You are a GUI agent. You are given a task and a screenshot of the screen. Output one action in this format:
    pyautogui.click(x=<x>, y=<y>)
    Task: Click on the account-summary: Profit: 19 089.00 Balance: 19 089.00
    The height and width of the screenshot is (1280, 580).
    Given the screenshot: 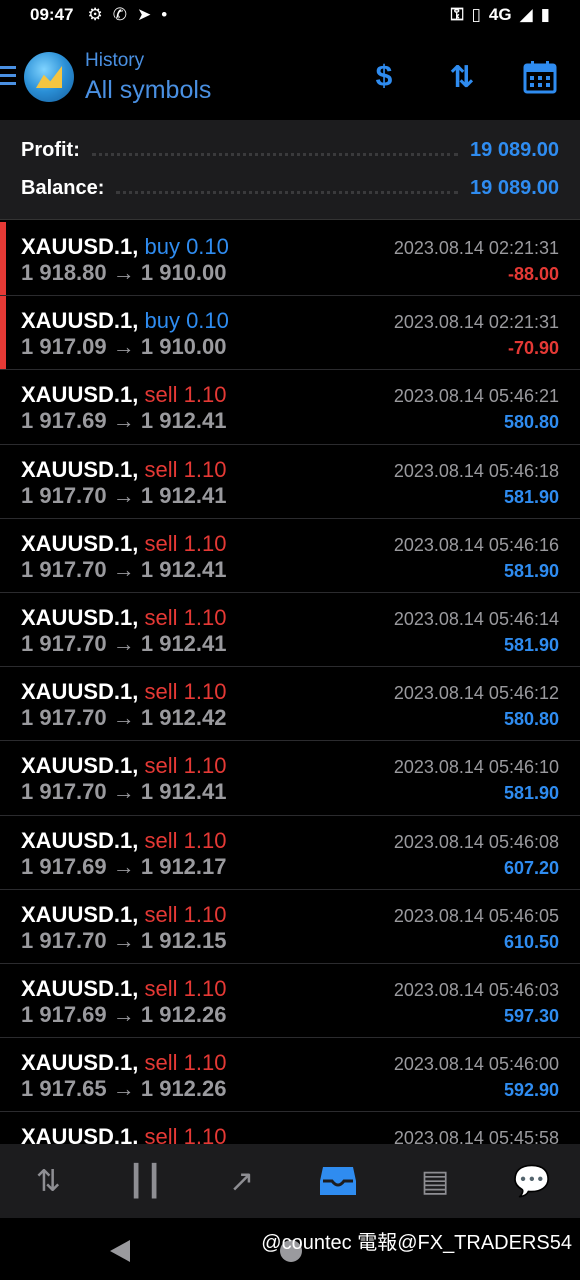 What is the action you would take?
    pyautogui.click(x=290, y=170)
    